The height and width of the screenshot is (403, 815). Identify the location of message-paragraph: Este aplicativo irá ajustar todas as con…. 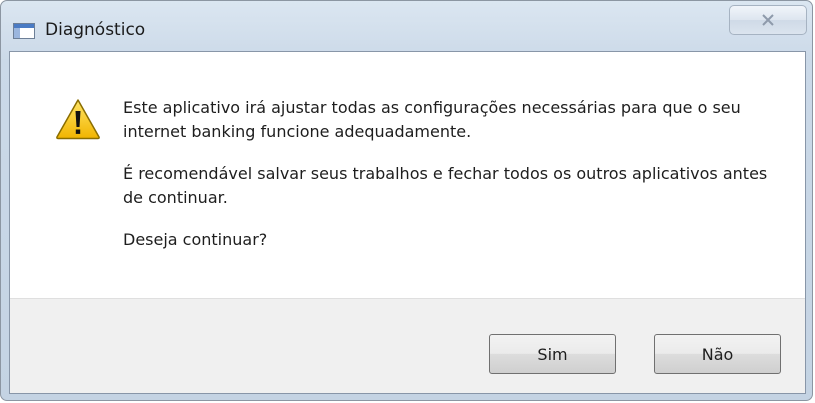
(432, 119).